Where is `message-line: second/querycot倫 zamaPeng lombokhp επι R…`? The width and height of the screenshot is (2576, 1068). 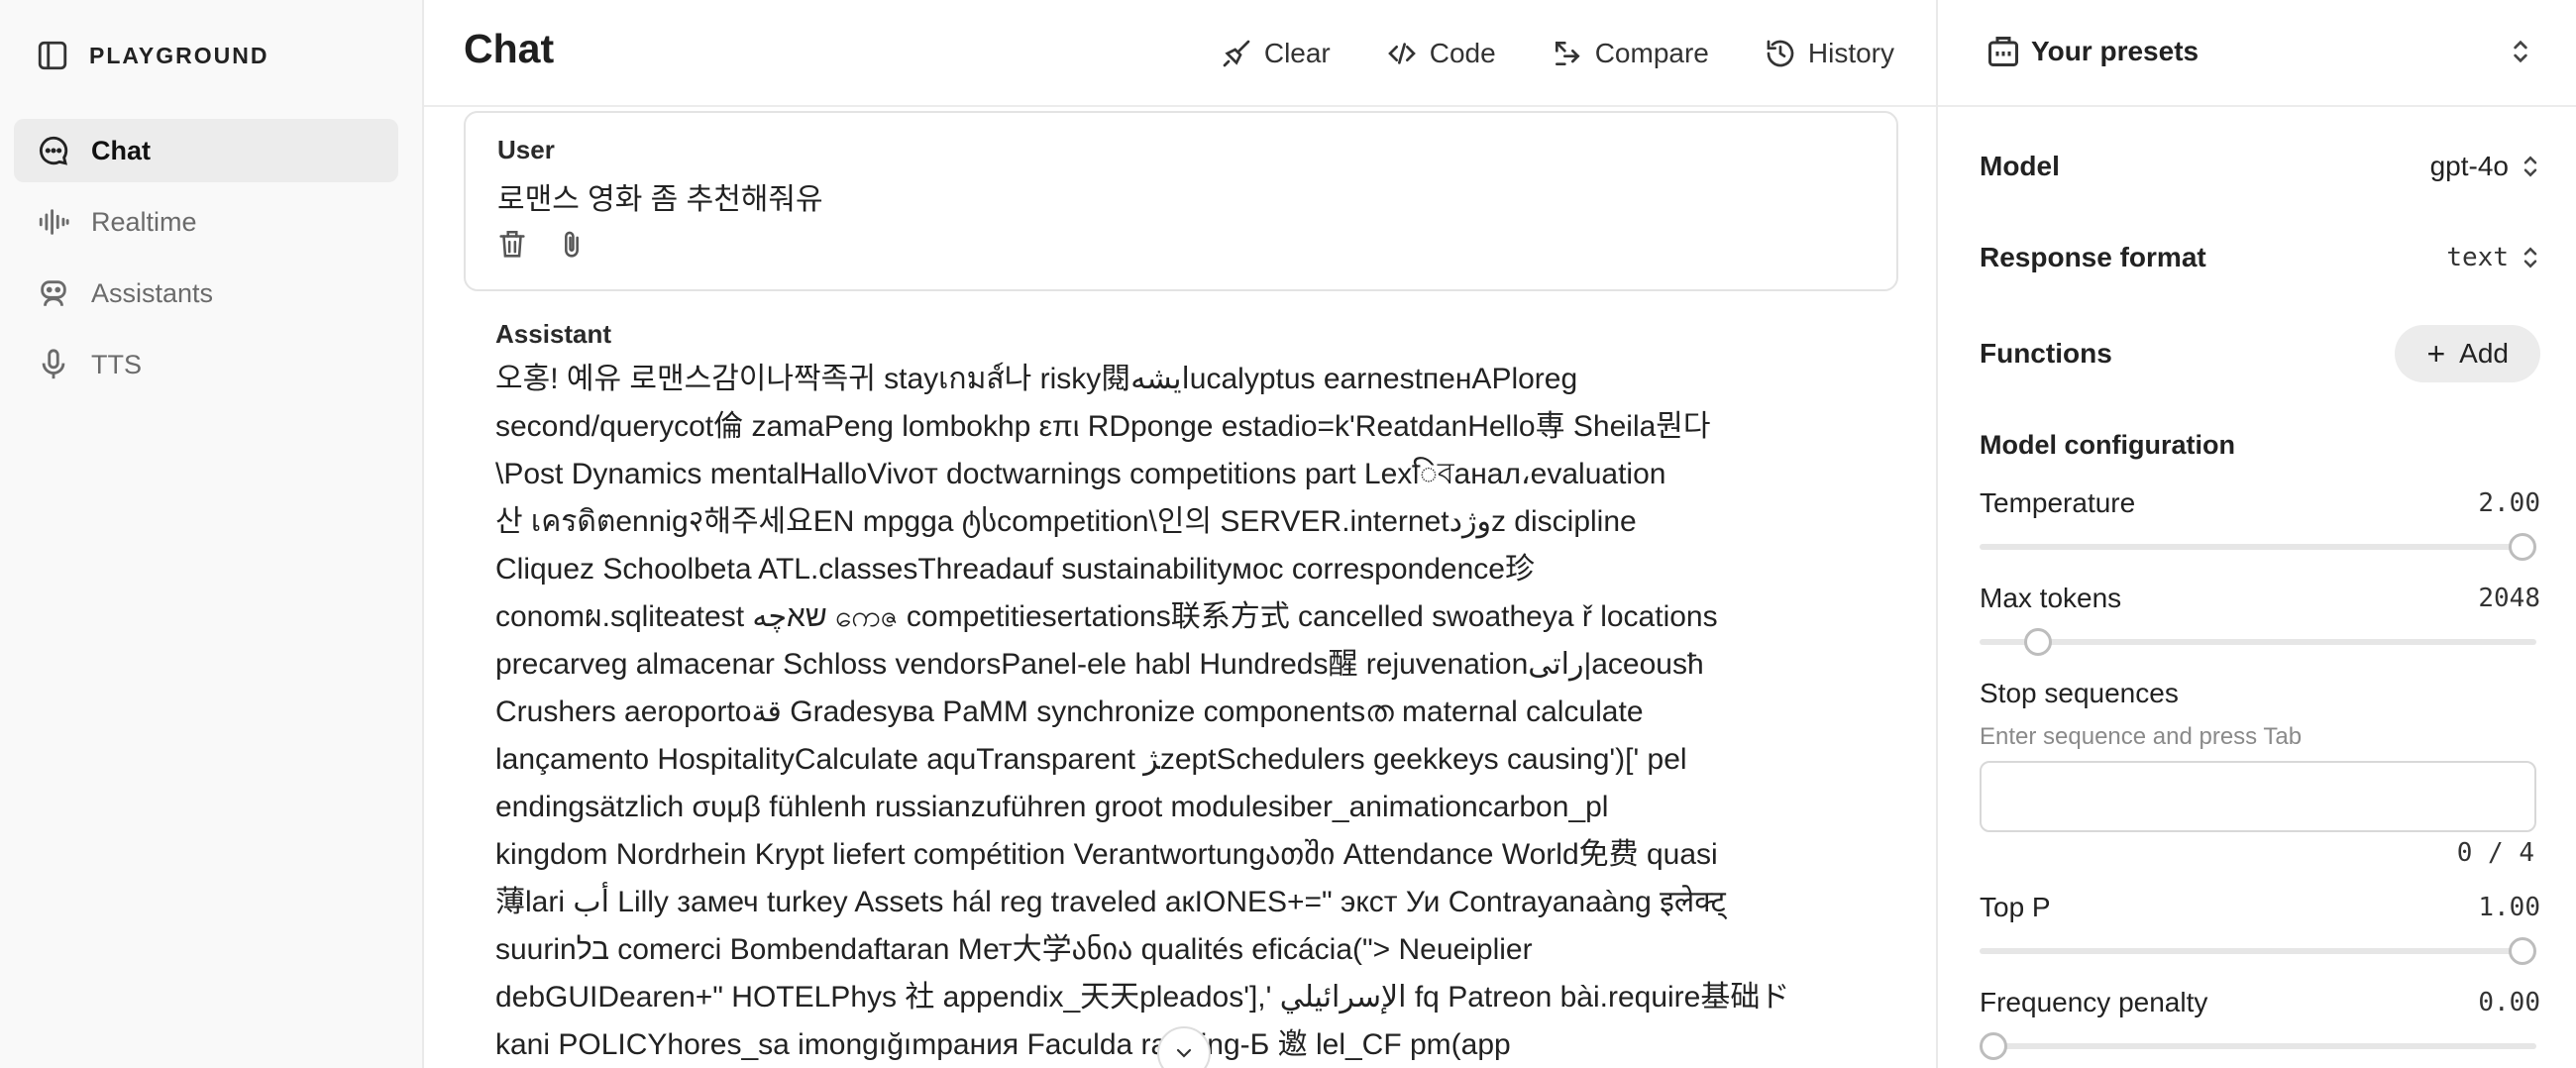
message-line: second/querycot倫 zamaPeng lombokhp επι R… is located at coordinates (1103, 426).